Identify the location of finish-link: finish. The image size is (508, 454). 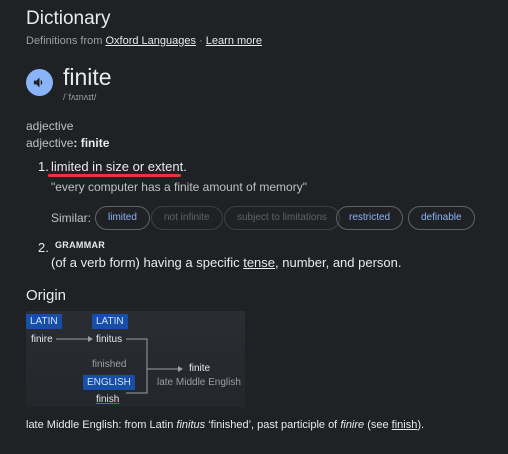
(405, 425).